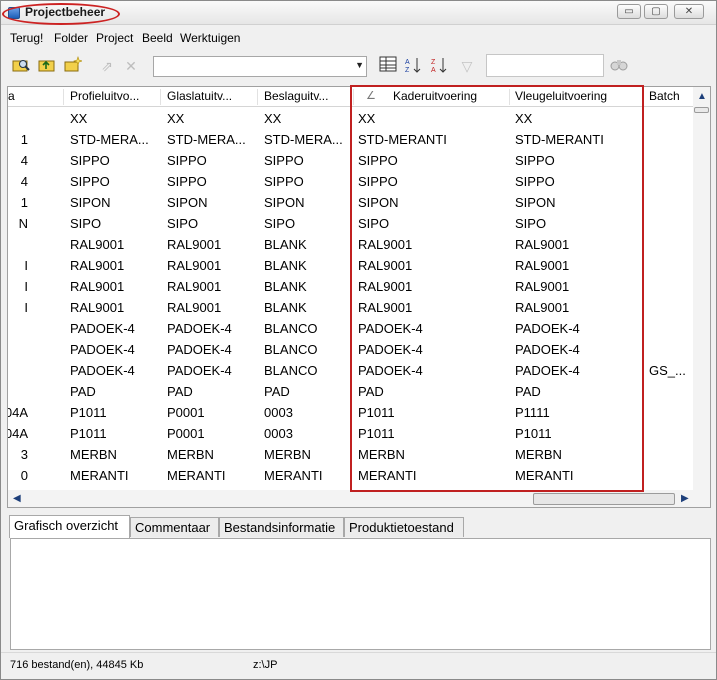 Image resolution: width=717 pixels, height=680 pixels. What do you see at coordinates (702, 96) in the screenshot?
I see `scroll-up-icon: ▲` at bounding box center [702, 96].